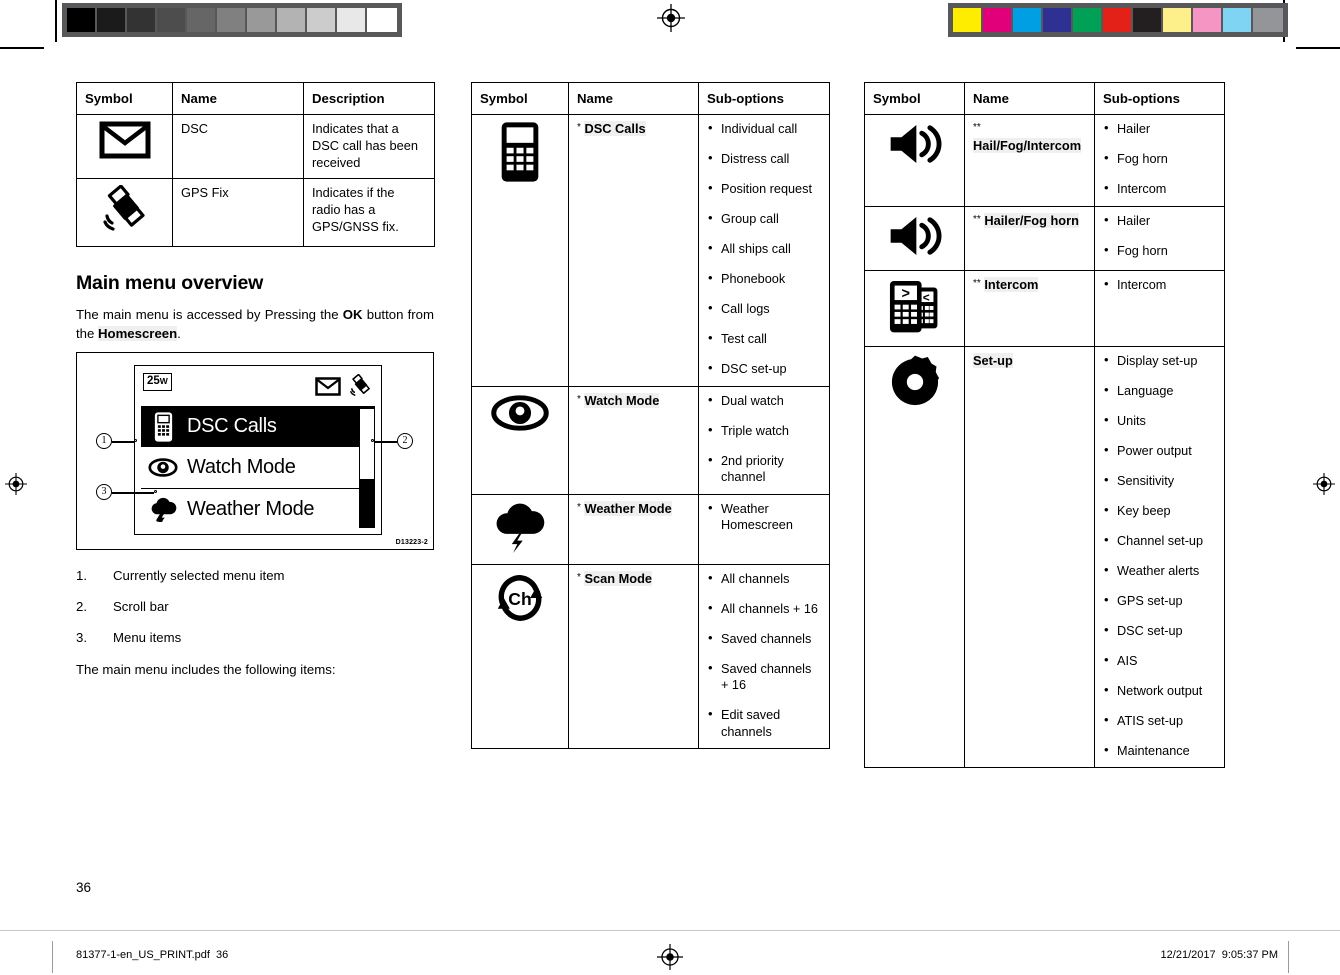 Image resolution: width=1340 pixels, height=975 pixels. Describe the element at coordinates (764, 189) in the screenshot. I see `list-item: Position request` at that location.